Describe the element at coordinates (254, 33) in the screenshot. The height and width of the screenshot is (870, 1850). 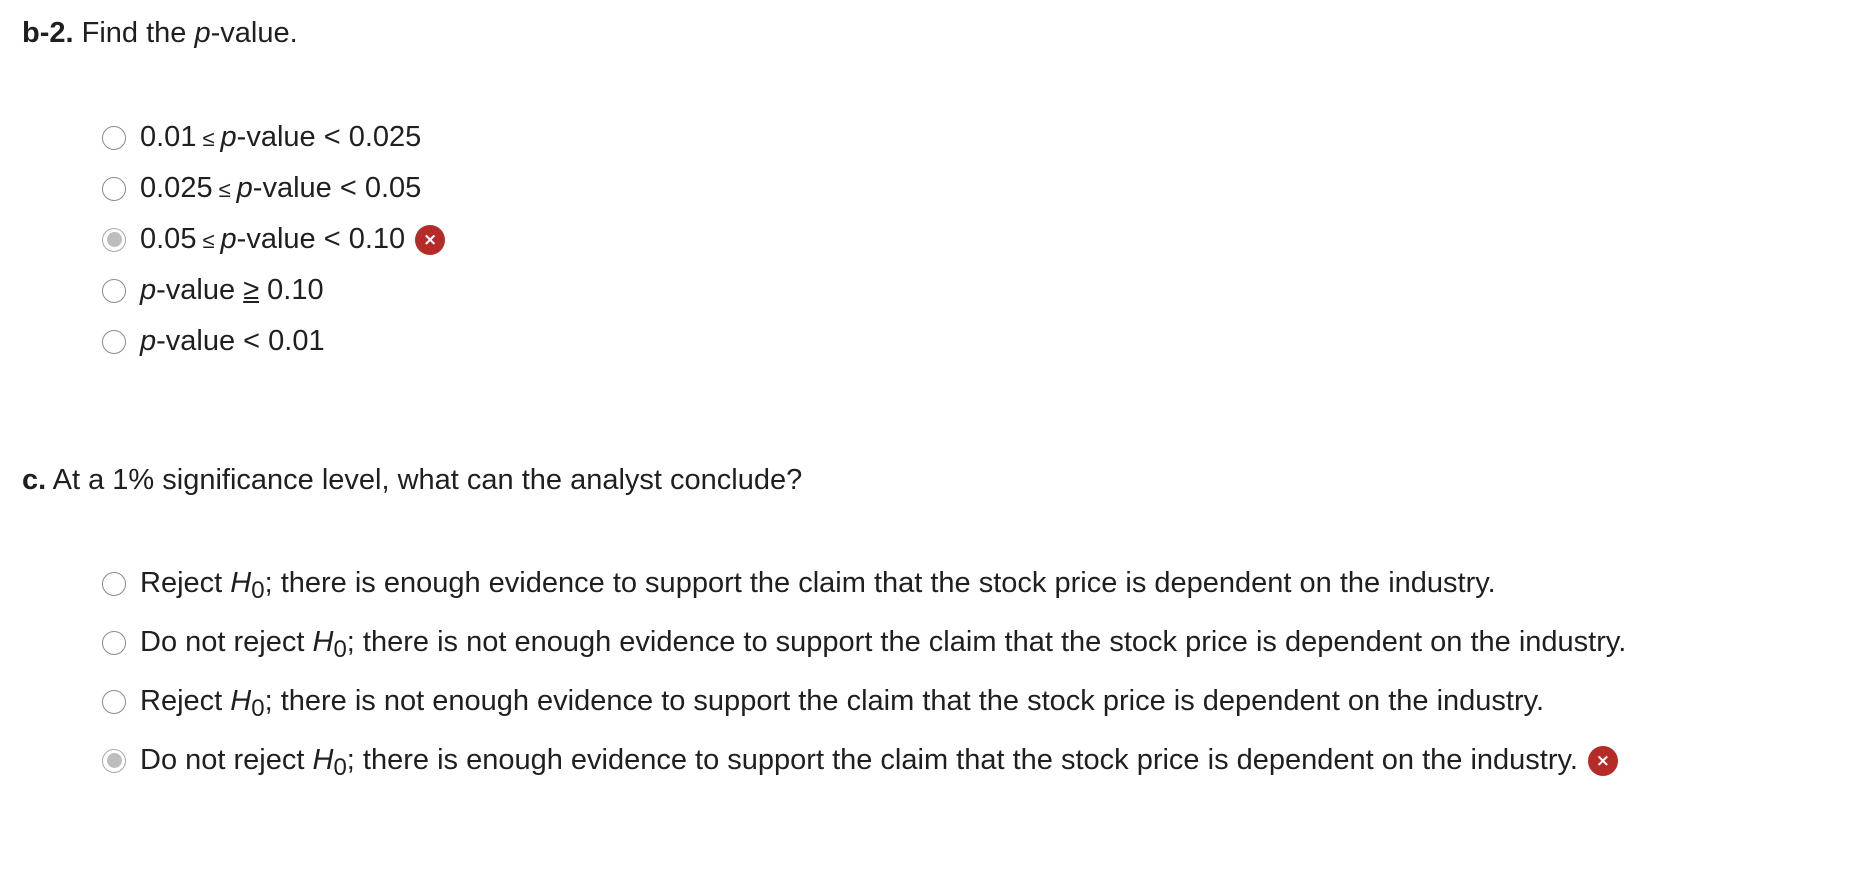
I see `question-b2-text-end: -value.` at that location.